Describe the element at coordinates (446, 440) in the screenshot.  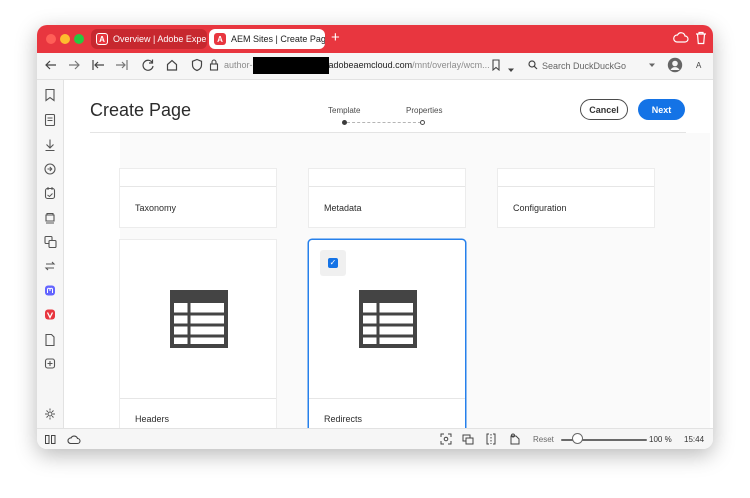
I see `capture-icon` at that location.